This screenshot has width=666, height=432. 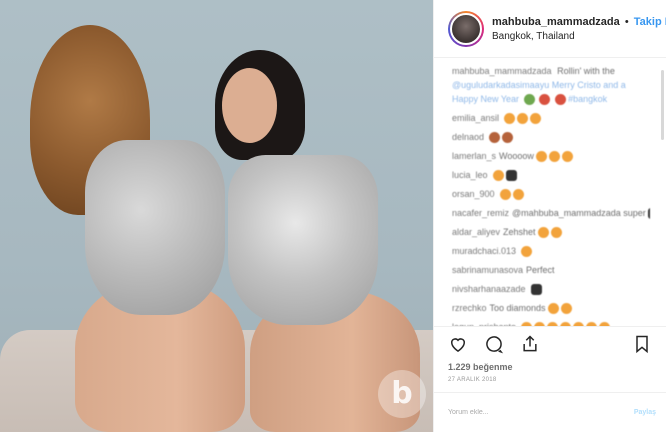 What do you see at coordinates (476, 232) in the screenshot?
I see `comment-username: aldar_aliyev` at bounding box center [476, 232].